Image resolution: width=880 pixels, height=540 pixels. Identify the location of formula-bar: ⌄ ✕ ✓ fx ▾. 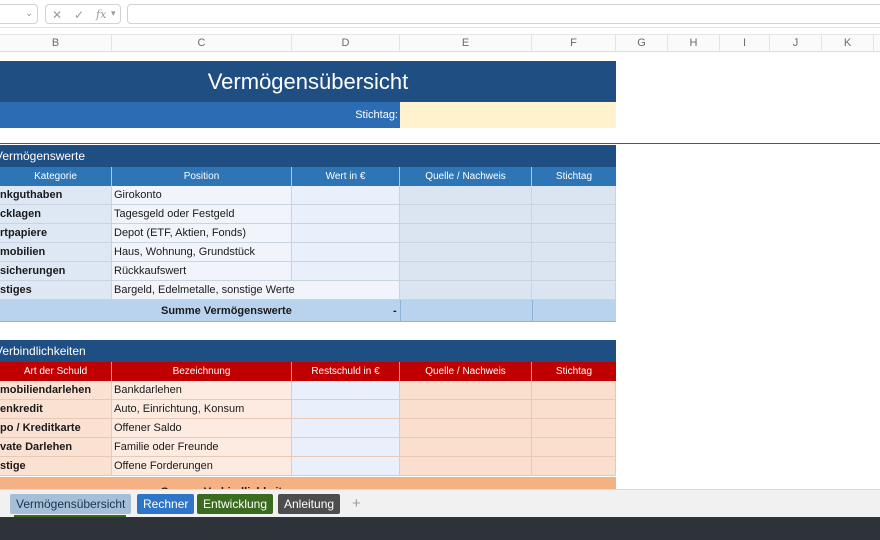
(440, 14).